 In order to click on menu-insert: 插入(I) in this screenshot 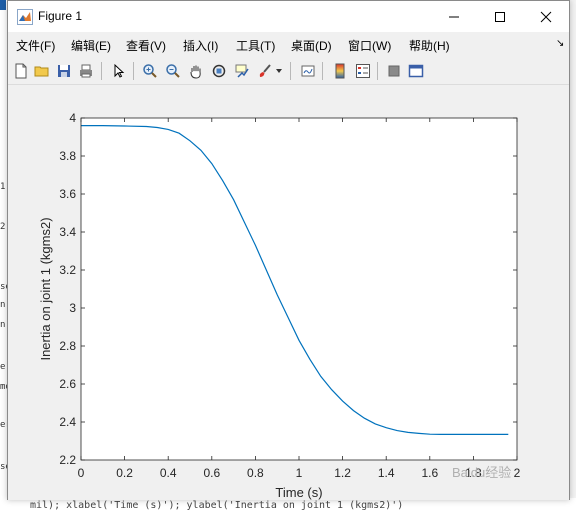, I will do `click(200, 45)`.